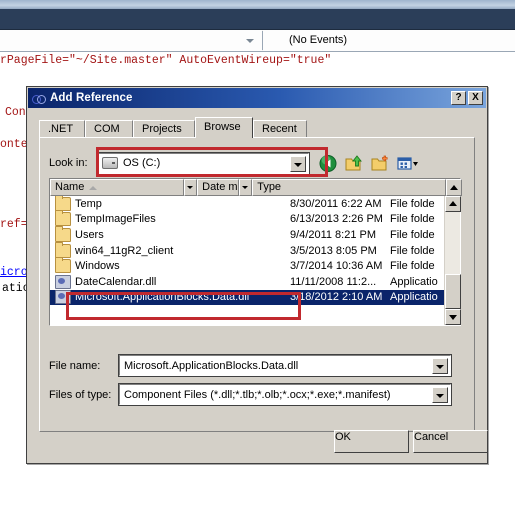 The width and height of the screenshot is (515, 515). Describe the element at coordinates (14, 224) in the screenshot. I see `code-line-ref: ref=` at that location.